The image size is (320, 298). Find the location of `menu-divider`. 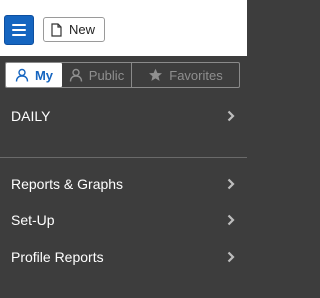

menu-divider is located at coordinates (123, 157).